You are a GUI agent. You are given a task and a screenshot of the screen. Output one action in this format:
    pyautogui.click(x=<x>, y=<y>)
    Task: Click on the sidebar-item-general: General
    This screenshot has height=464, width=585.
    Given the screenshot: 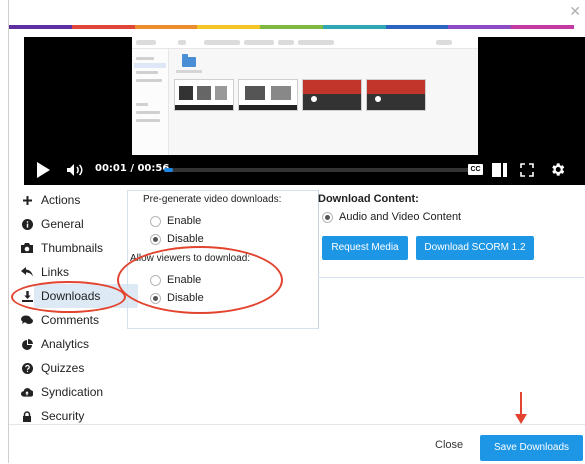 What is the action you would take?
    pyautogui.click(x=79, y=224)
    